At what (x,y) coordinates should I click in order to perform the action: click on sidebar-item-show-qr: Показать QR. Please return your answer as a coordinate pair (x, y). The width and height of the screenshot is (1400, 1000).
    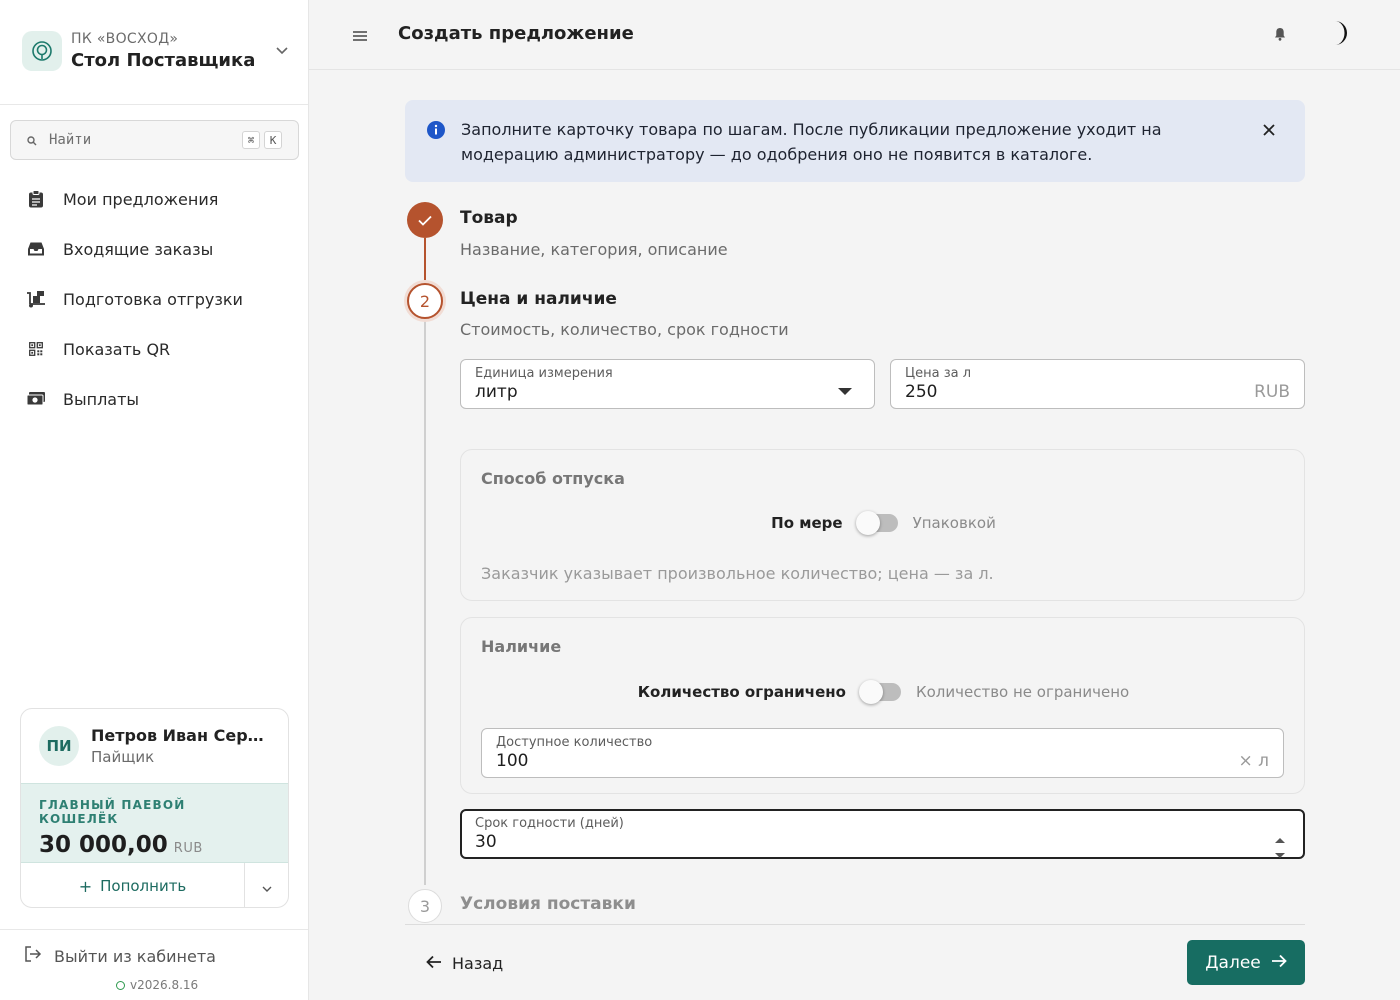
    Looking at the image, I should click on (154, 349).